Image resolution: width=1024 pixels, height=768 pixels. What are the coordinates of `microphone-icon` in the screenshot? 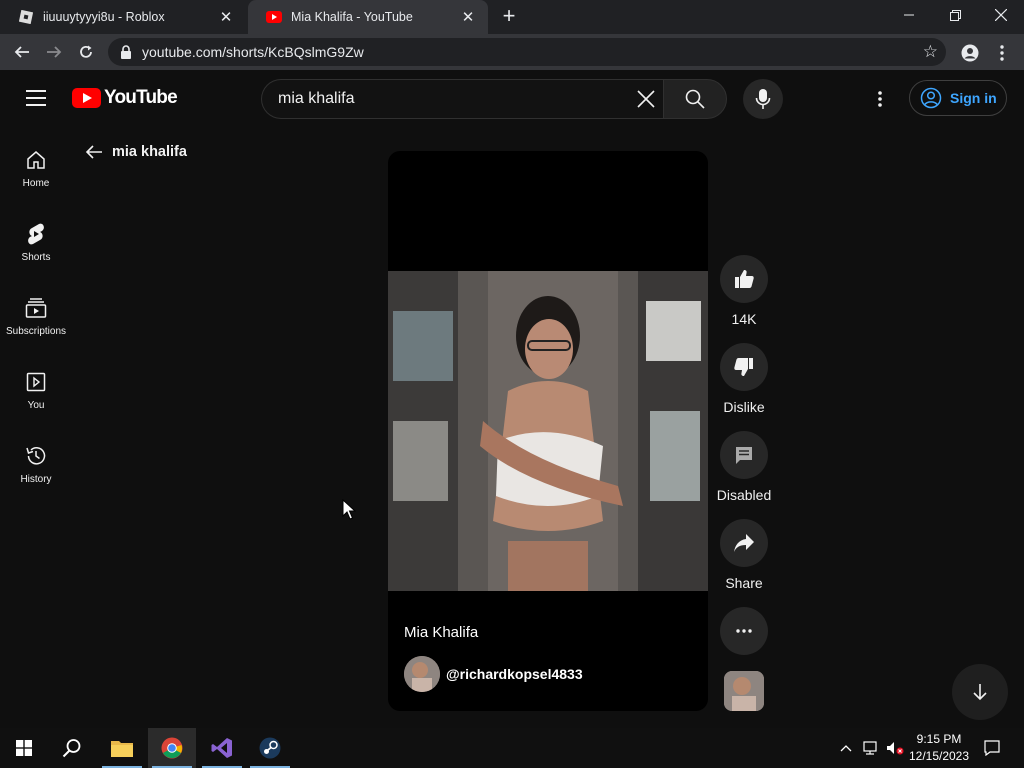 It's located at (763, 99).